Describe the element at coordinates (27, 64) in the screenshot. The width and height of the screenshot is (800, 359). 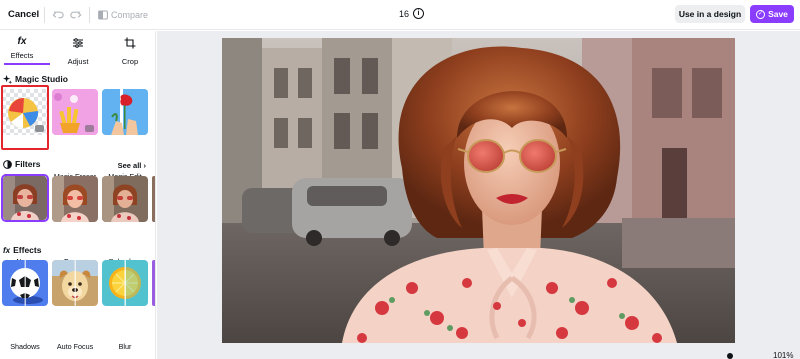
I see `active-tab-indicator` at that location.